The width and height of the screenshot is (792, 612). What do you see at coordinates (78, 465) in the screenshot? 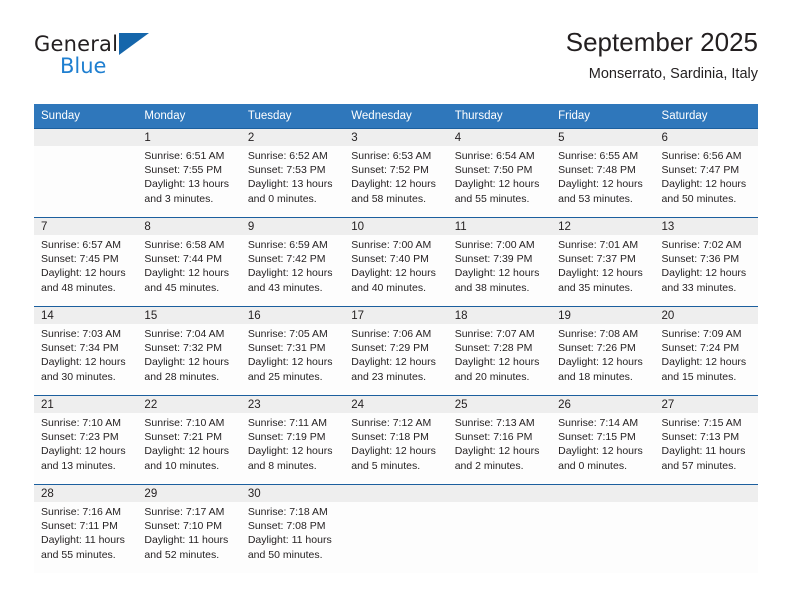
I see `daylight-text-line2: and 13 minutes.` at bounding box center [78, 465].